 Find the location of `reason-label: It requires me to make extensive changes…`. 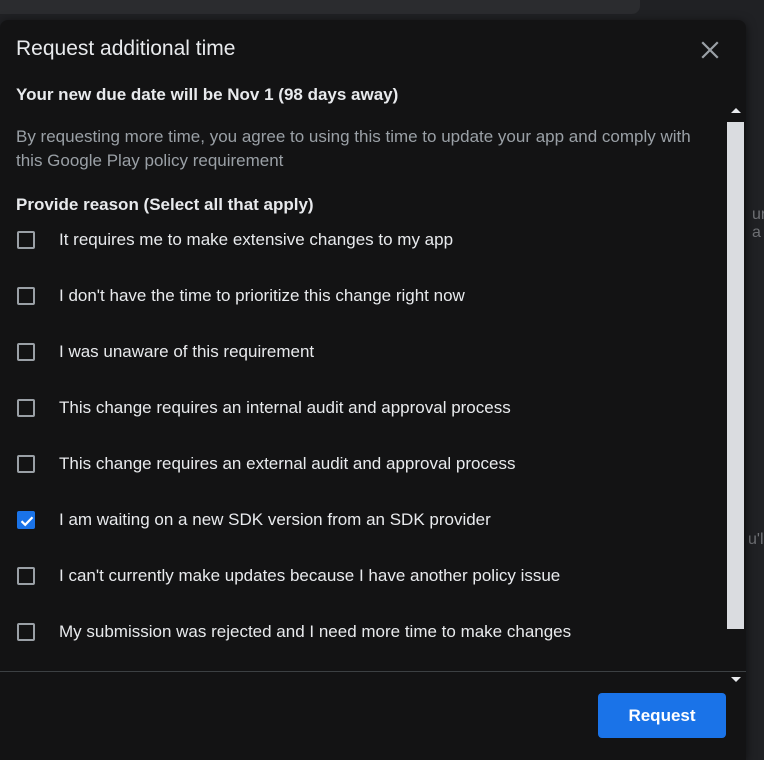

reason-label: It requires me to make extensive changes… is located at coordinates (256, 239).